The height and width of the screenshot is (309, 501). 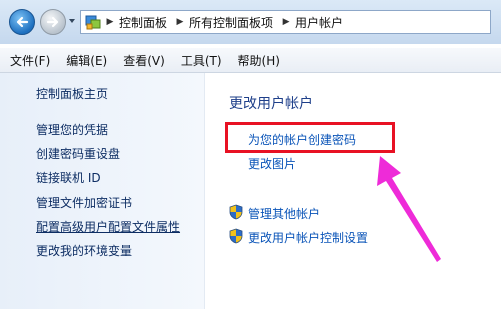 I want to click on menu-file: 文件(F), so click(x=28, y=60).